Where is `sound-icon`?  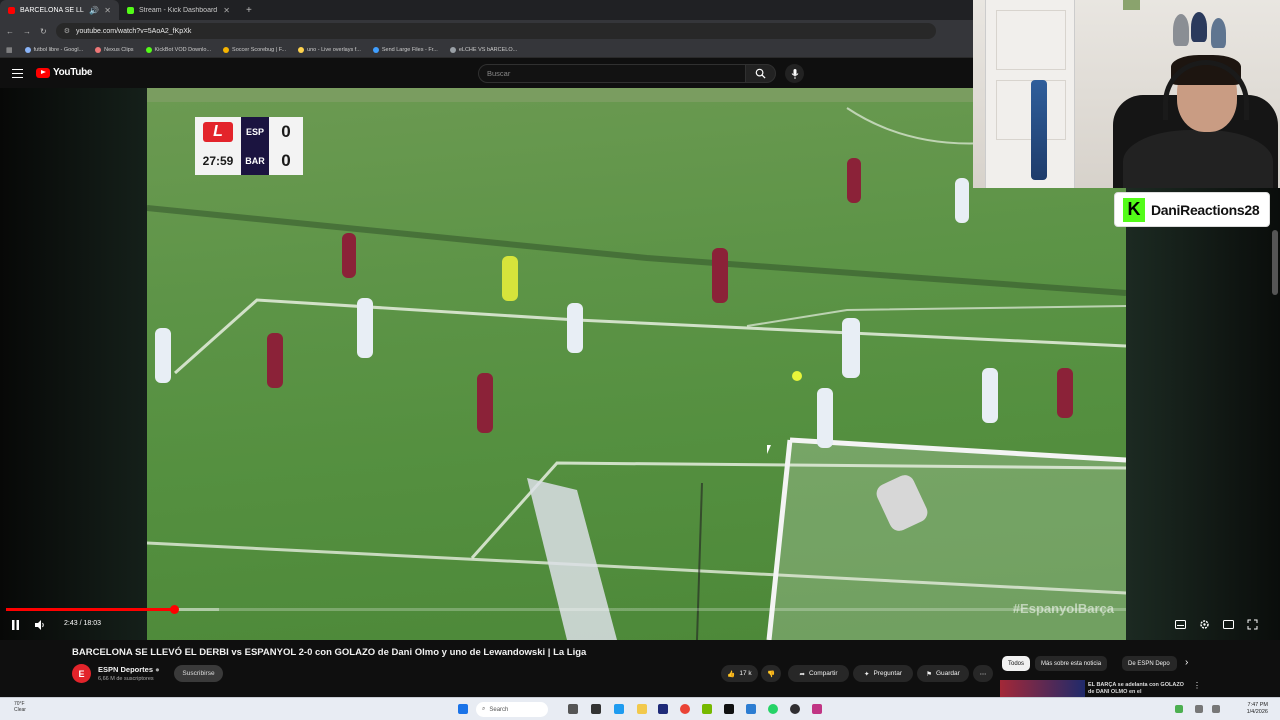
sound-icon is located at coordinates (1216, 709).